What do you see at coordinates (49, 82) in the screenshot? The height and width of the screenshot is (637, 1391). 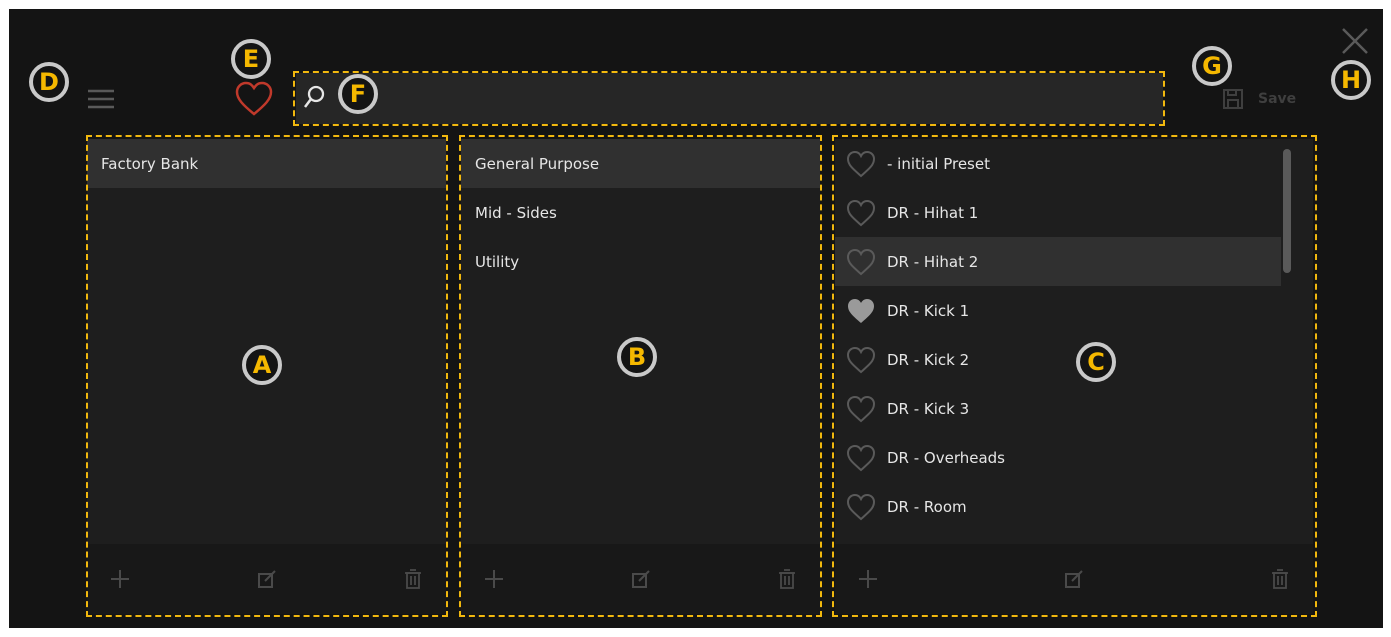 I see `callout-d: D` at bounding box center [49, 82].